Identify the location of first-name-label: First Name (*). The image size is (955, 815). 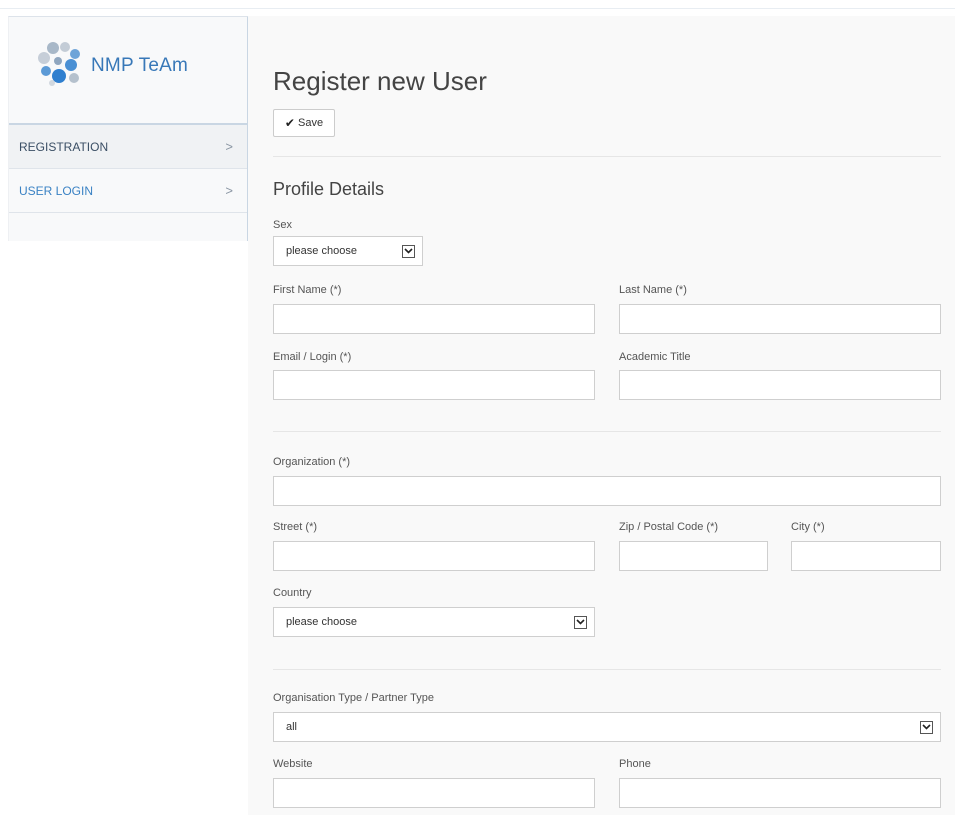
(307, 290).